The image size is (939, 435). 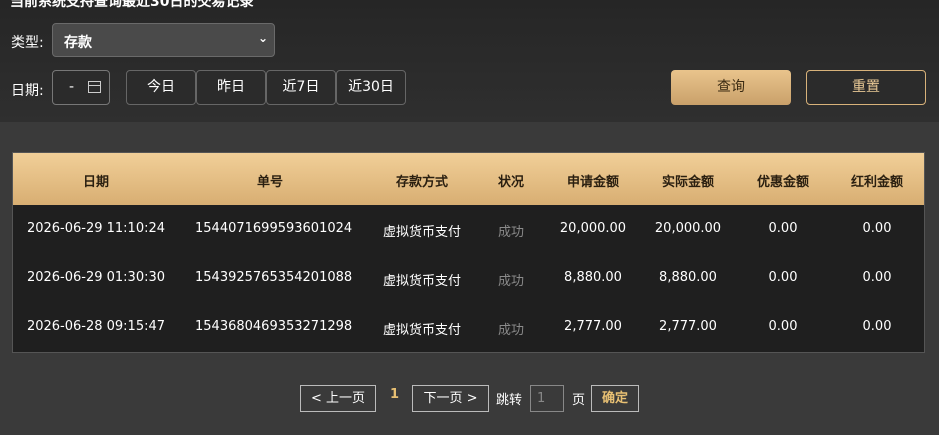 I want to click on cell-actual-amount: 20,000.00, so click(x=688, y=228).